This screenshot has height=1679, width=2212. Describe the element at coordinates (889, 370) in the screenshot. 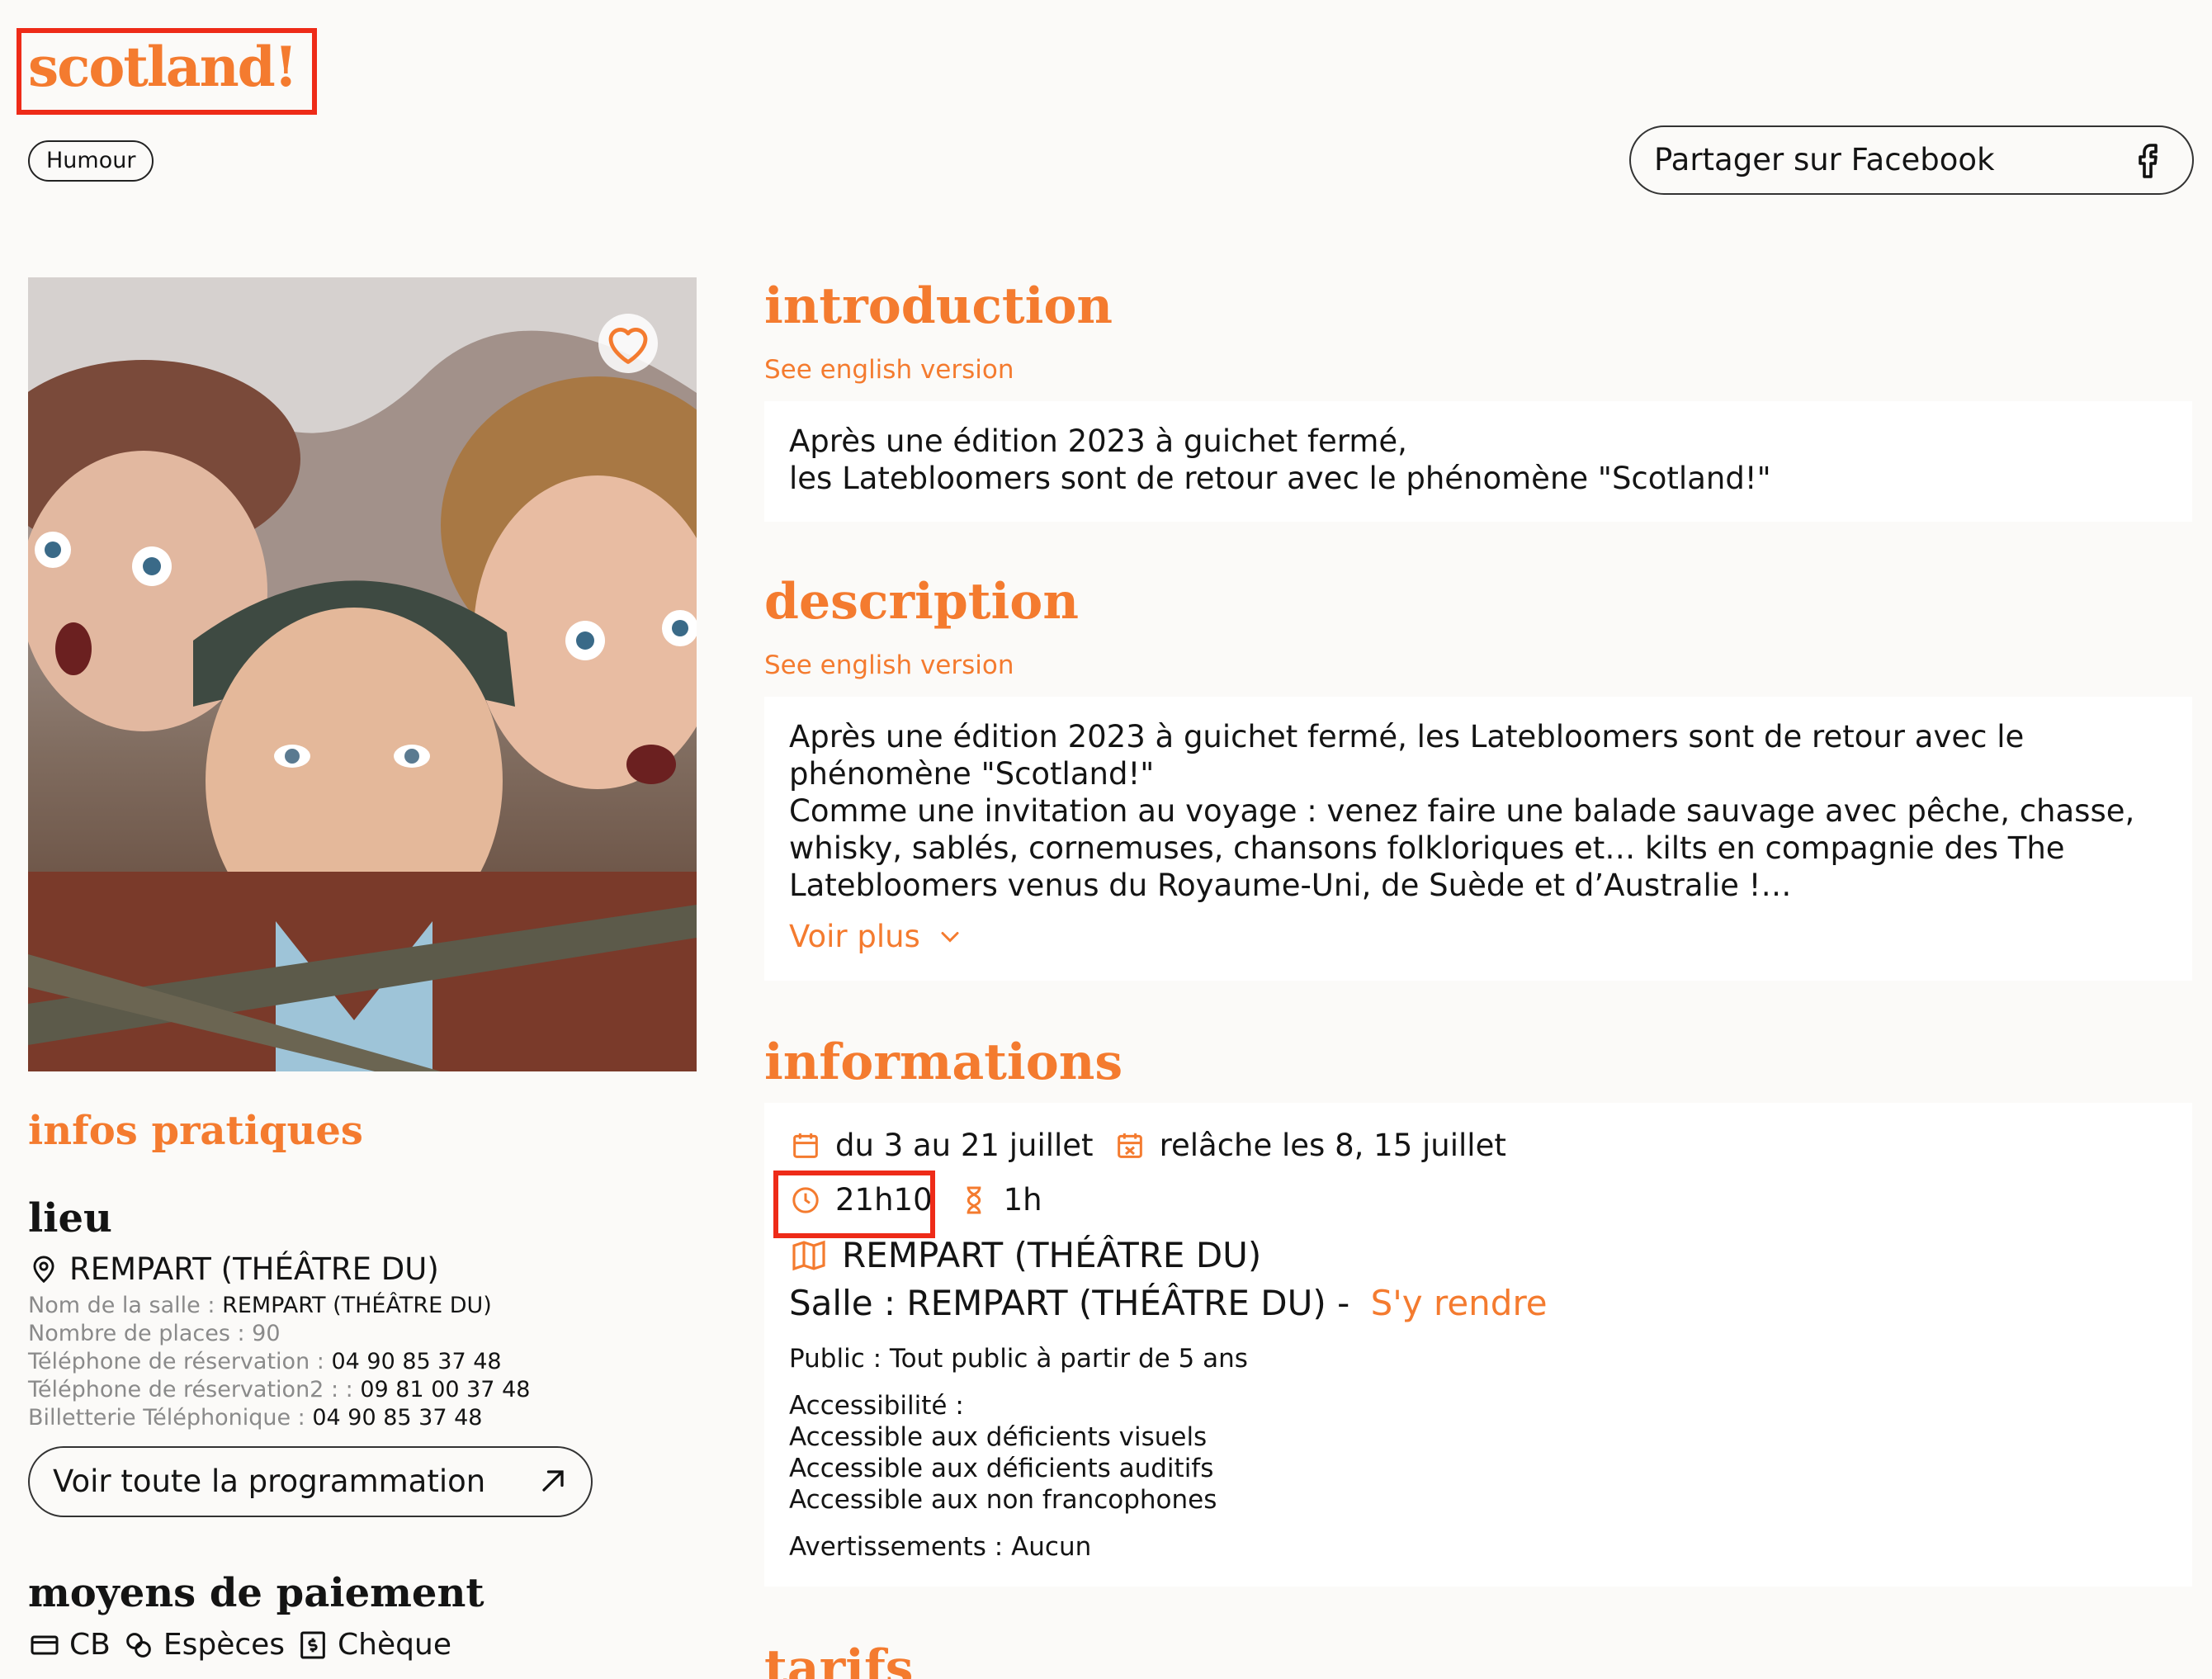

I see `introduction-english-link: See english version` at that location.